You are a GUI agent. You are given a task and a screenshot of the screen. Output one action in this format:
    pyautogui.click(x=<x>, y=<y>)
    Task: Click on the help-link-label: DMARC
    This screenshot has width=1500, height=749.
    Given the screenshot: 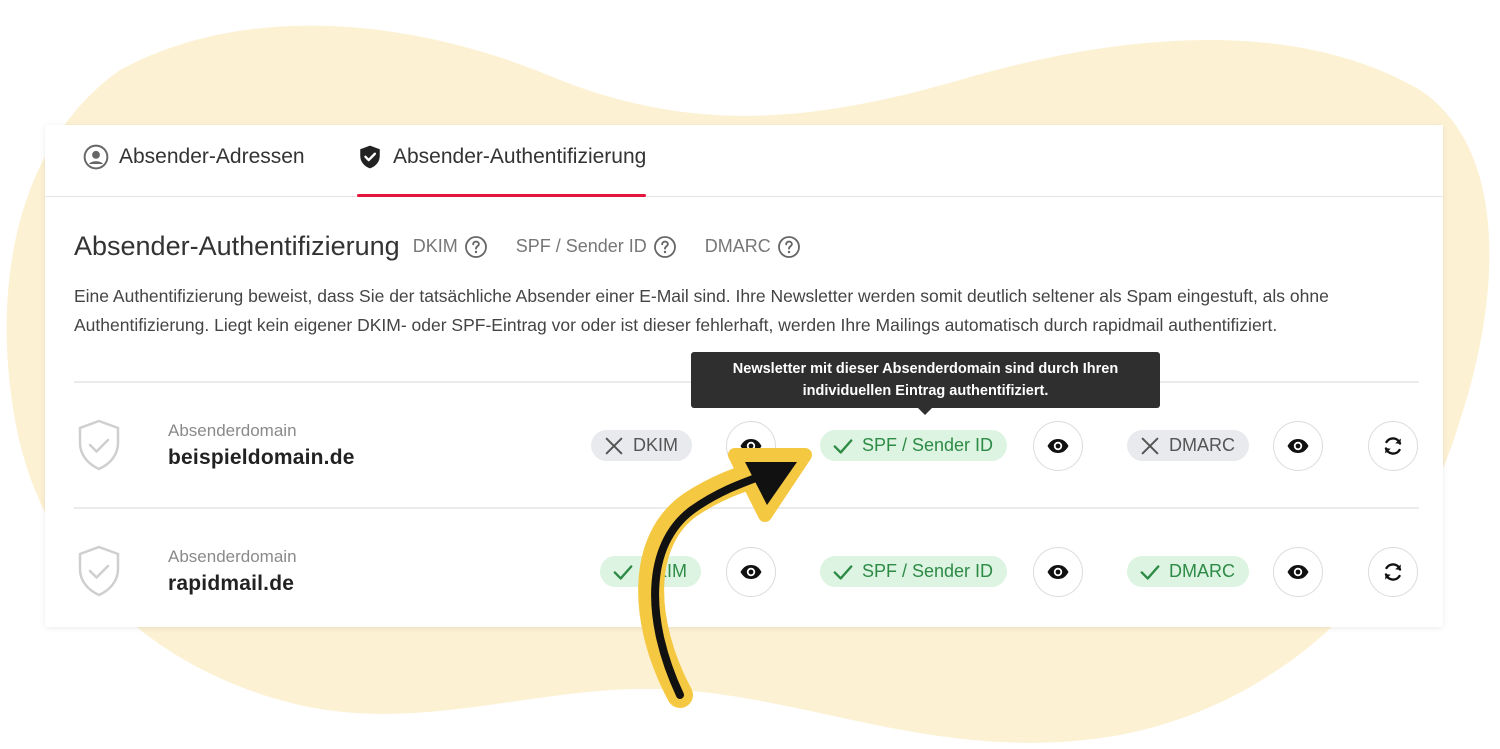 What is the action you would take?
    pyautogui.click(x=737, y=246)
    